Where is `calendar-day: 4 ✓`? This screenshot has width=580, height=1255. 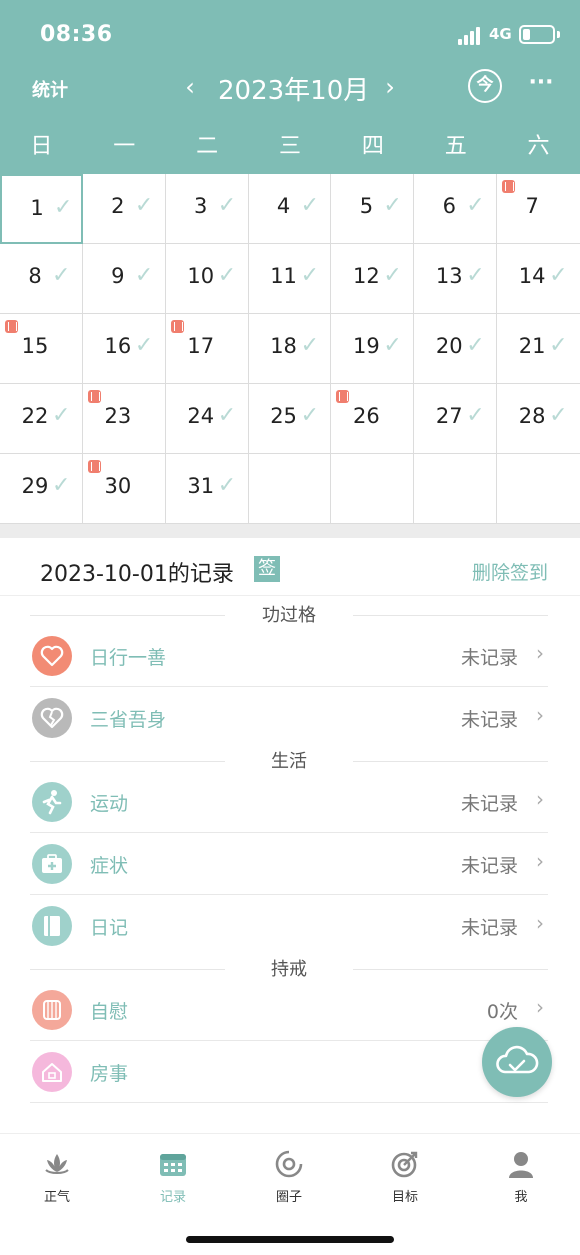
calendar-day: 4 ✓ is located at coordinates (290, 209).